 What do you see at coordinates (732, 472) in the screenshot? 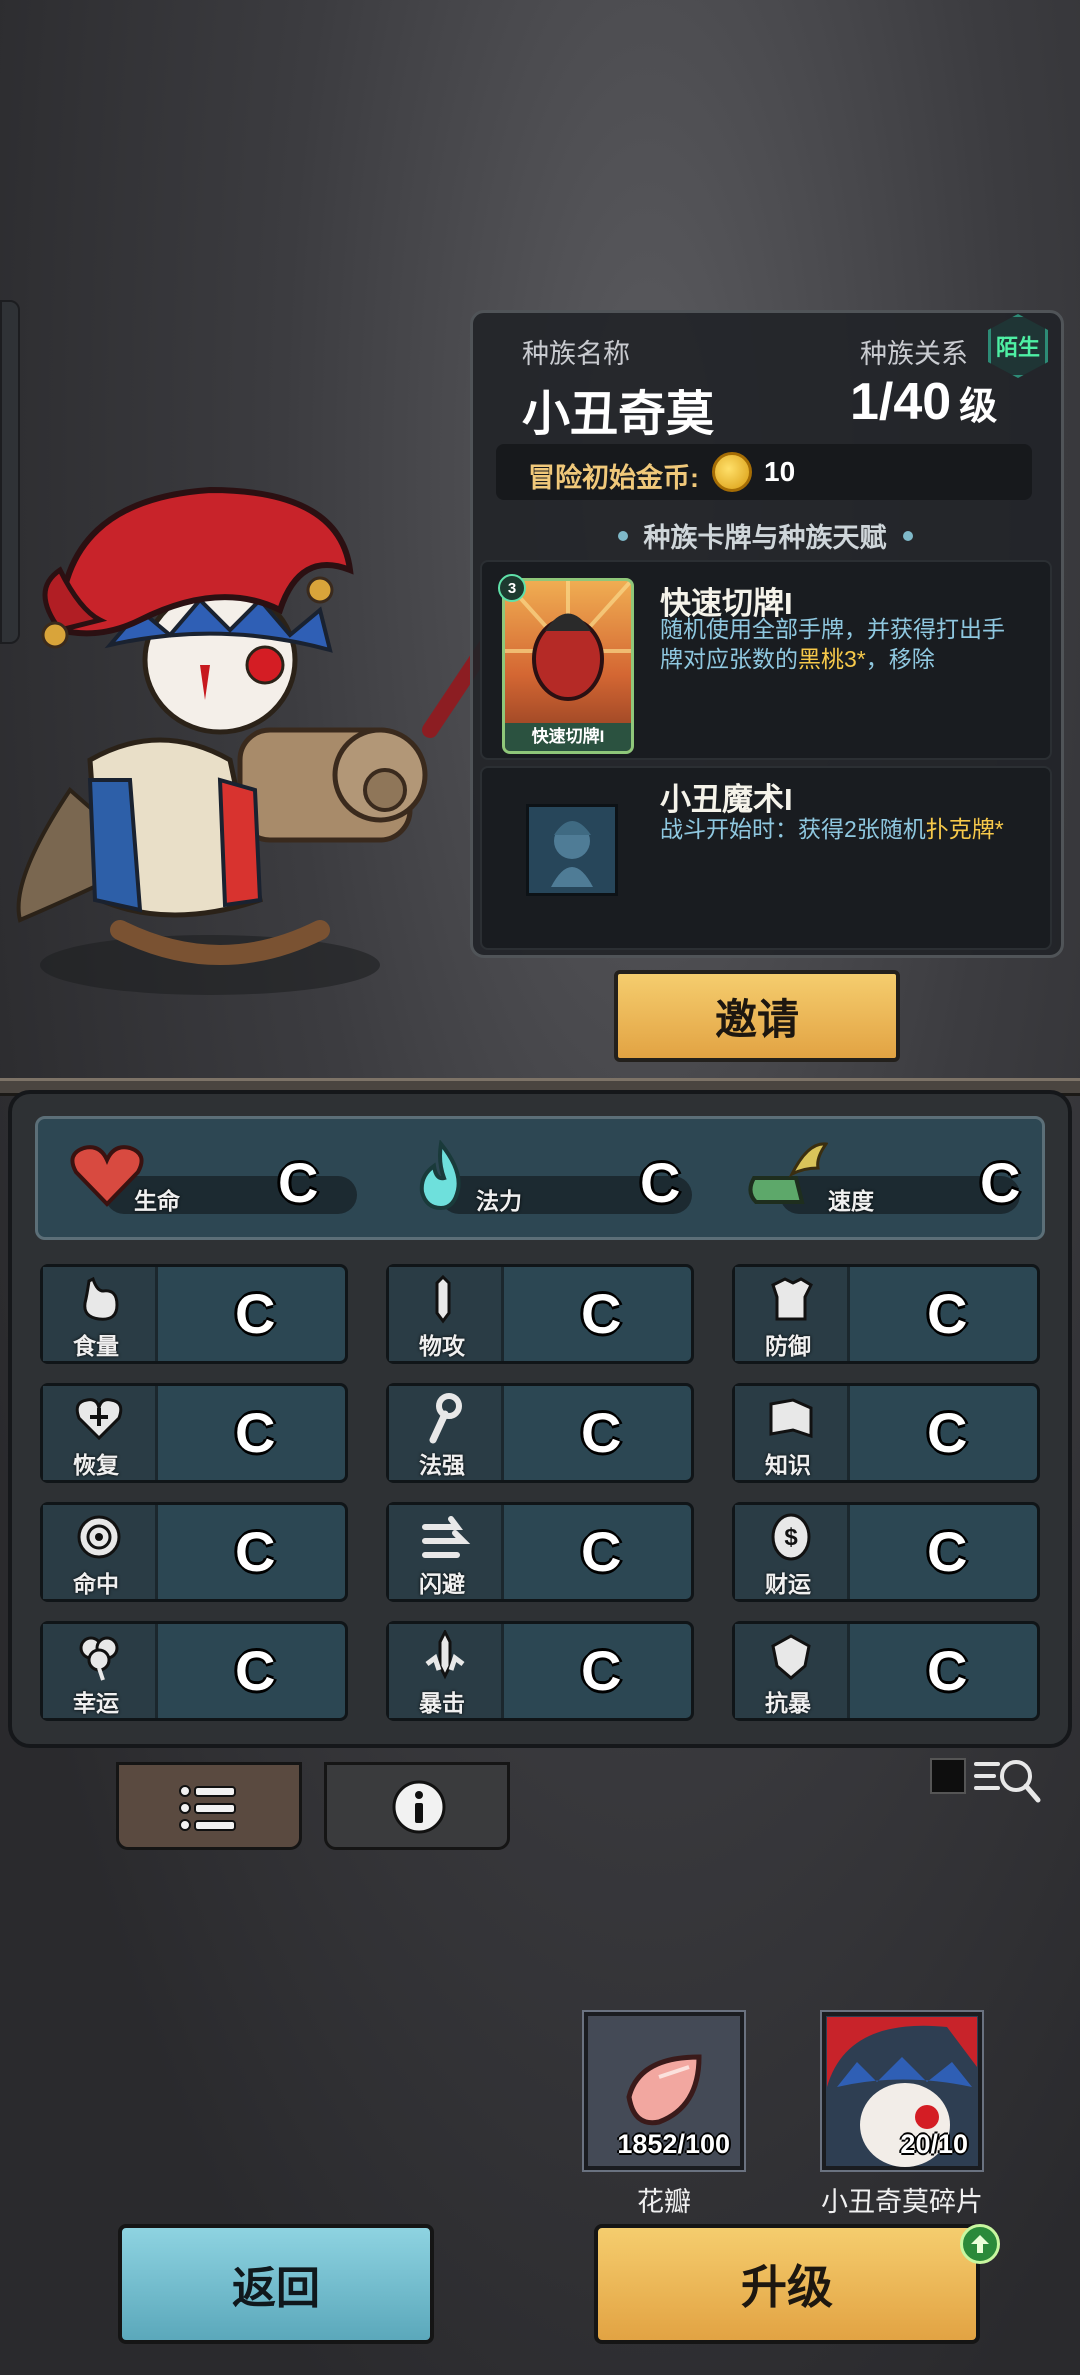
I see `gold-coin-icon` at bounding box center [732, 472].